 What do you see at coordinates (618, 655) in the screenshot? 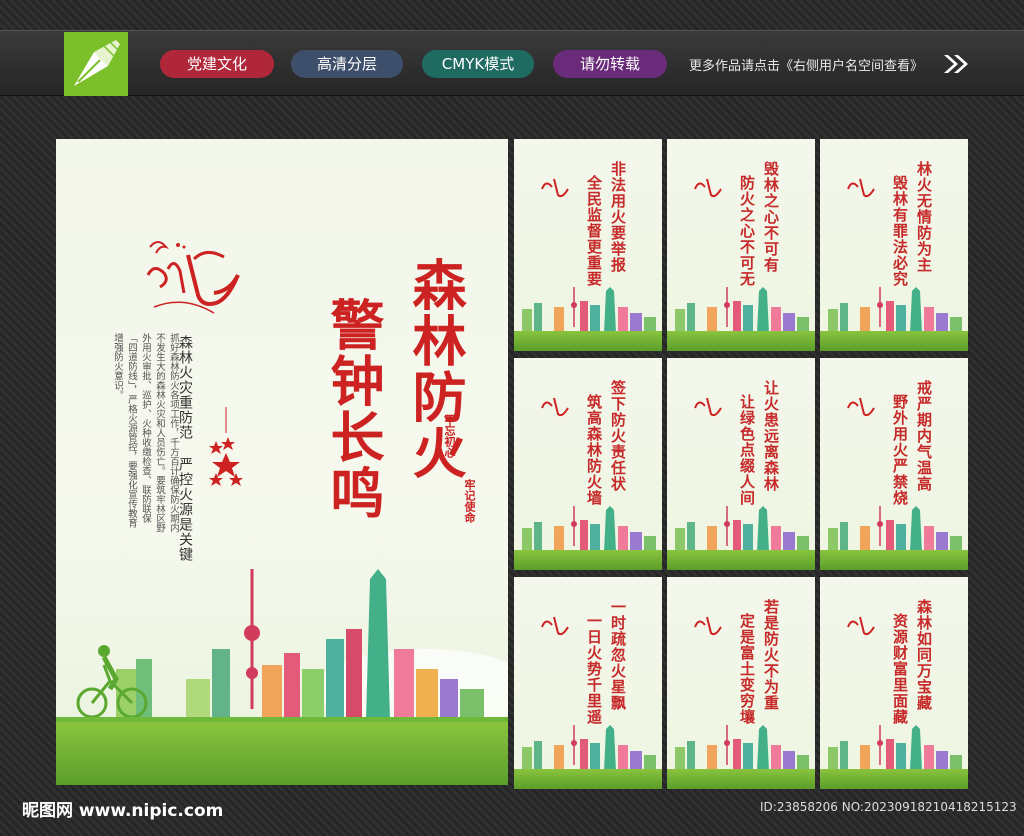
I see `poster-slogan-line1: 一时疏忽火星飘` at bounding box center [618, 655].